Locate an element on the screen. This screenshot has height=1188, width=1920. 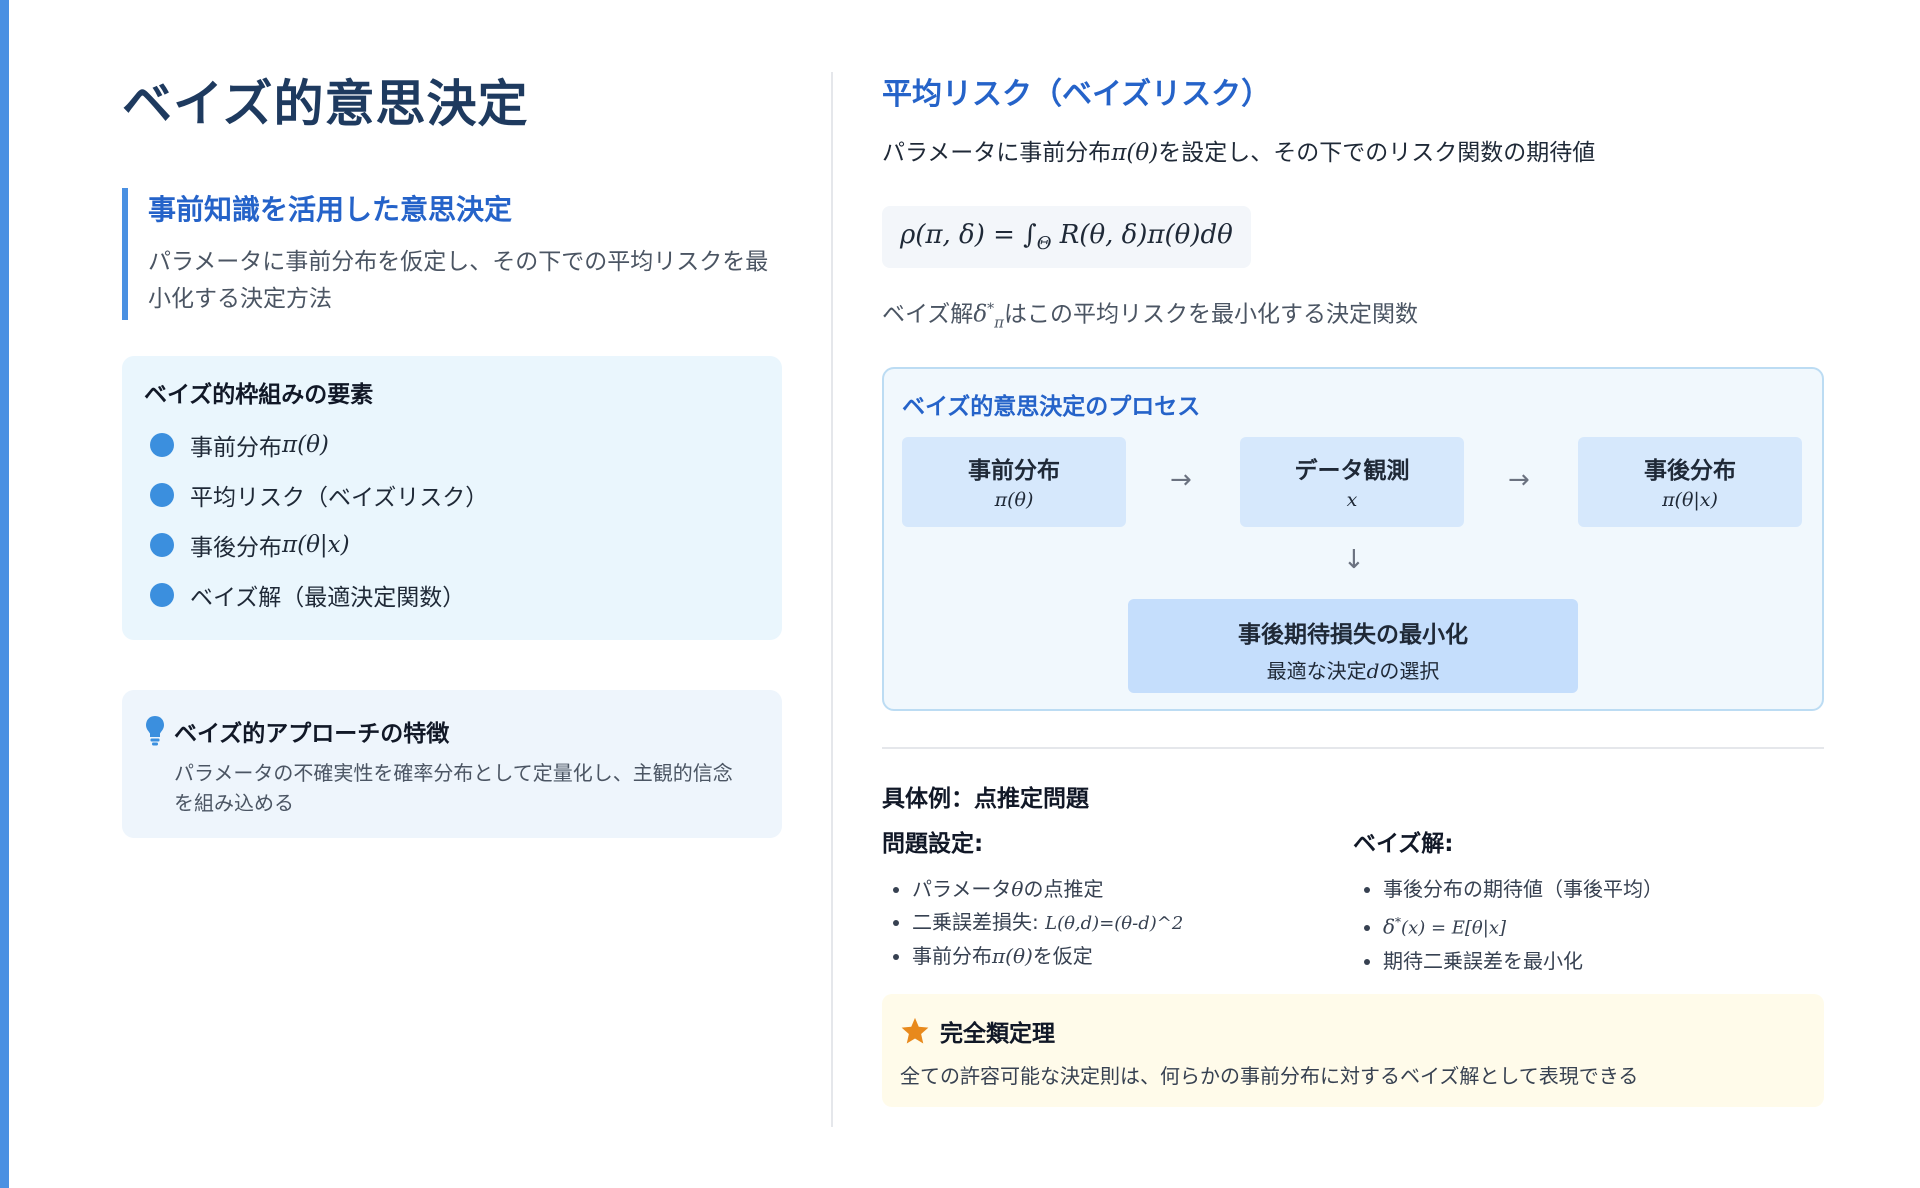
item-math: δ is located at coordinates (1389, 927).